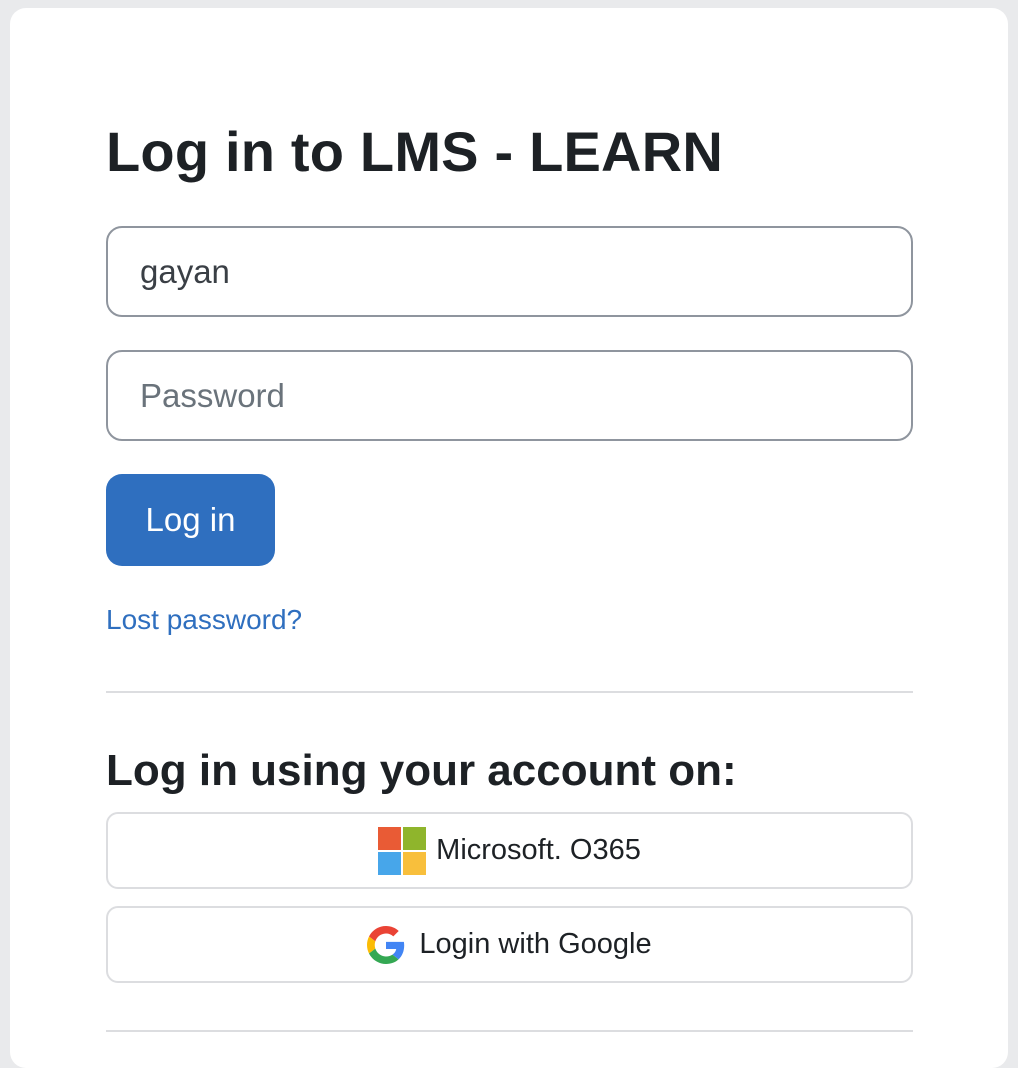  I want to click on page-title: Log in to LMS - LEARN, so click(414, 151).